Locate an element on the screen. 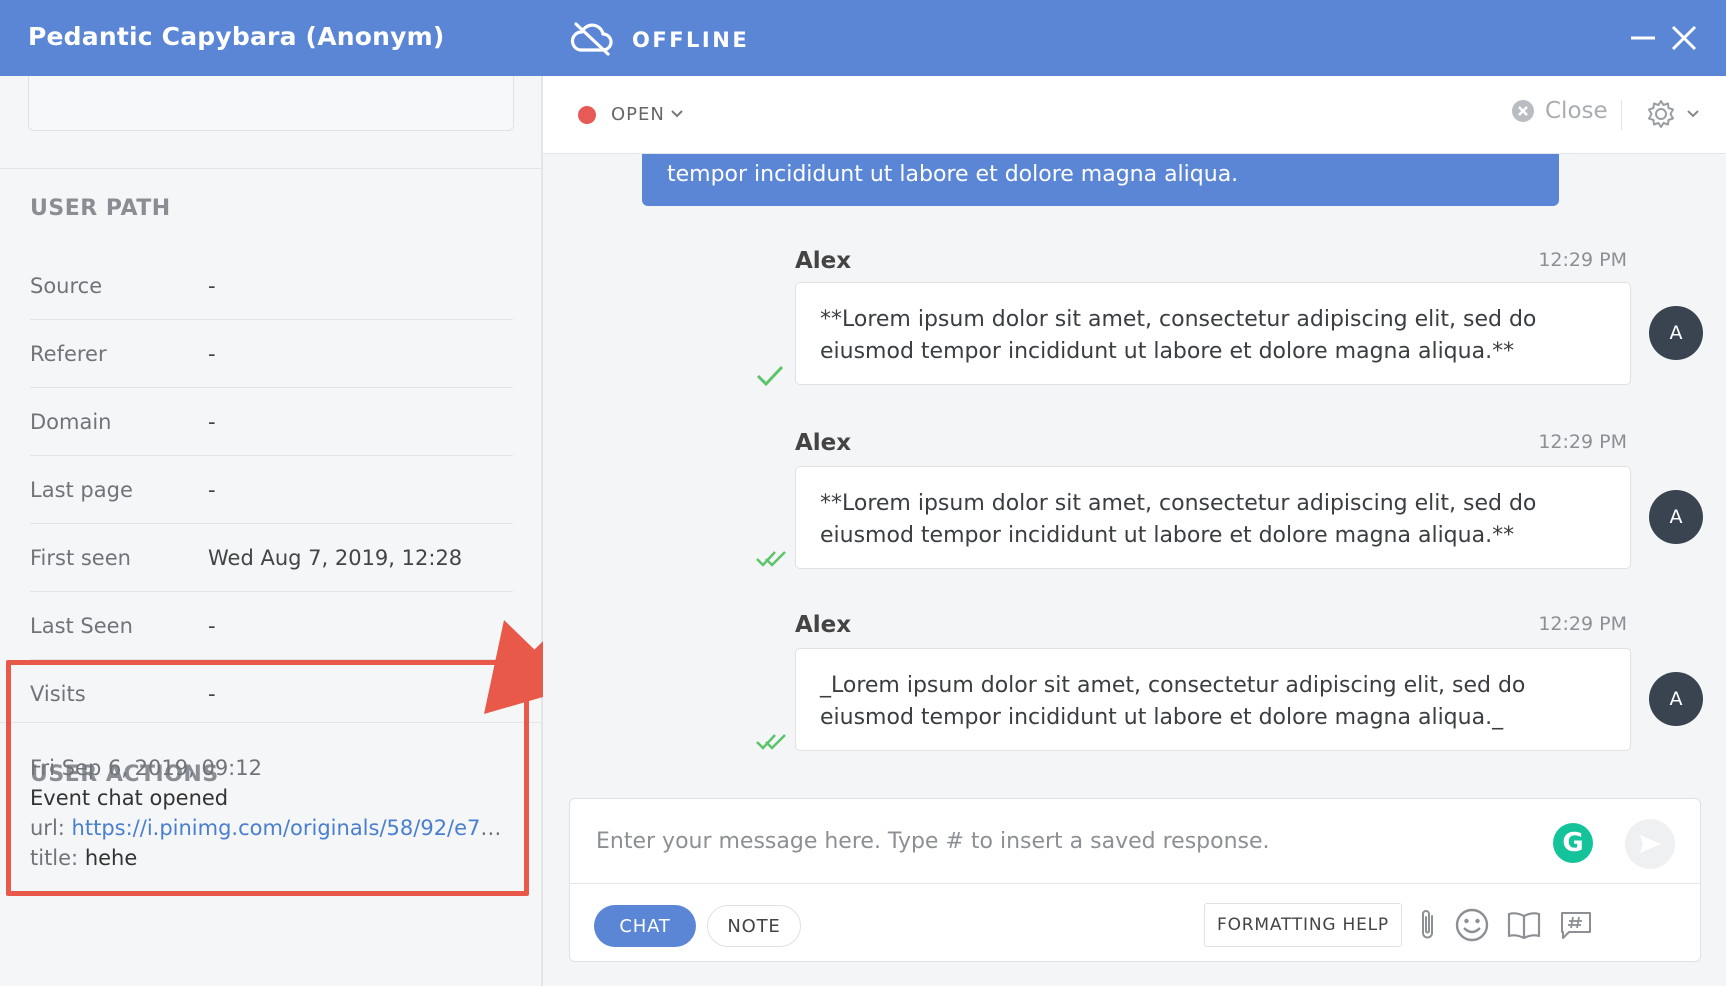 The image size is (1726, 986). check-icon is located at coordinates (770, 376).